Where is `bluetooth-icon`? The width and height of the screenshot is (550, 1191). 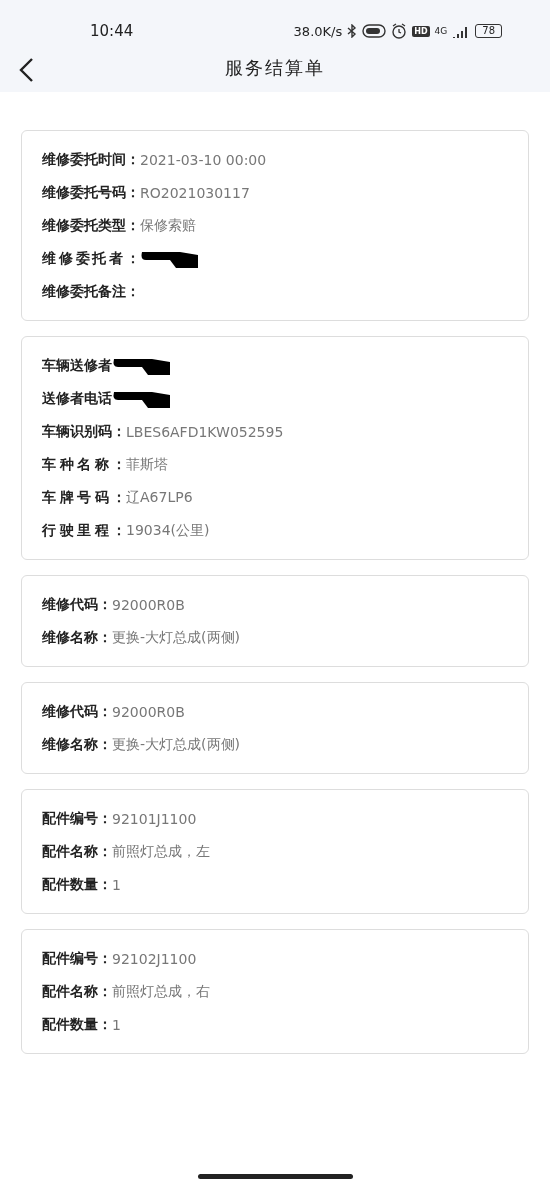
bluetooth-icon is located at coordinates (352, 31).